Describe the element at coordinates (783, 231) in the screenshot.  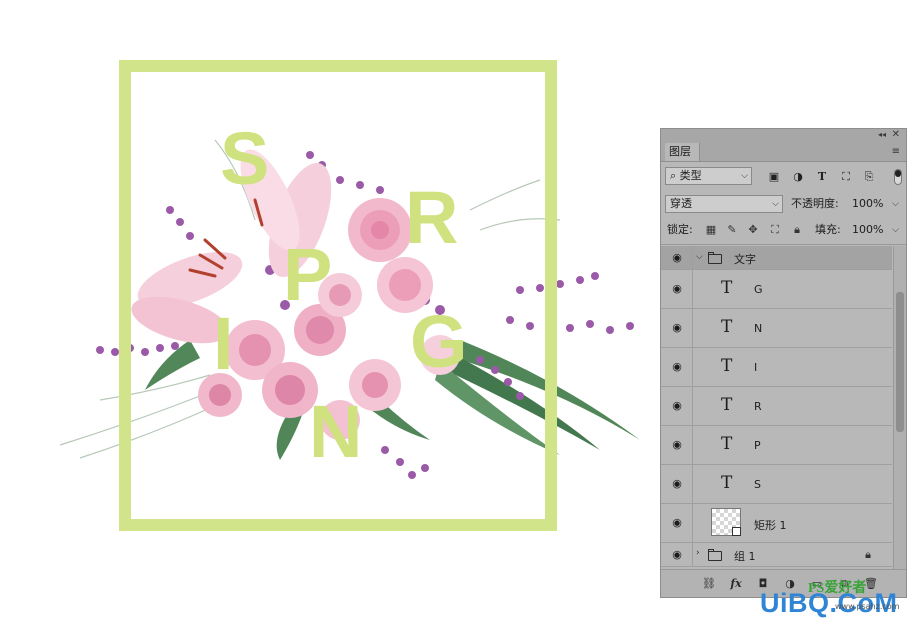
I see `lock-row: 锁定: ▦ ✎ ✥ ⛶ 🔒︎ 填充: 100% ⌵` at that location.